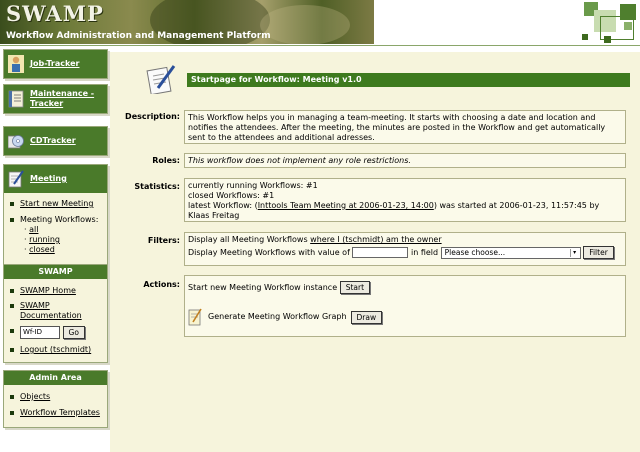 The image size is (640, 452). Describe the element at coordinates (408, 80) in the screenshot. I see `page-title: Startpage for Workflow: Meeting v1.0` at that location.